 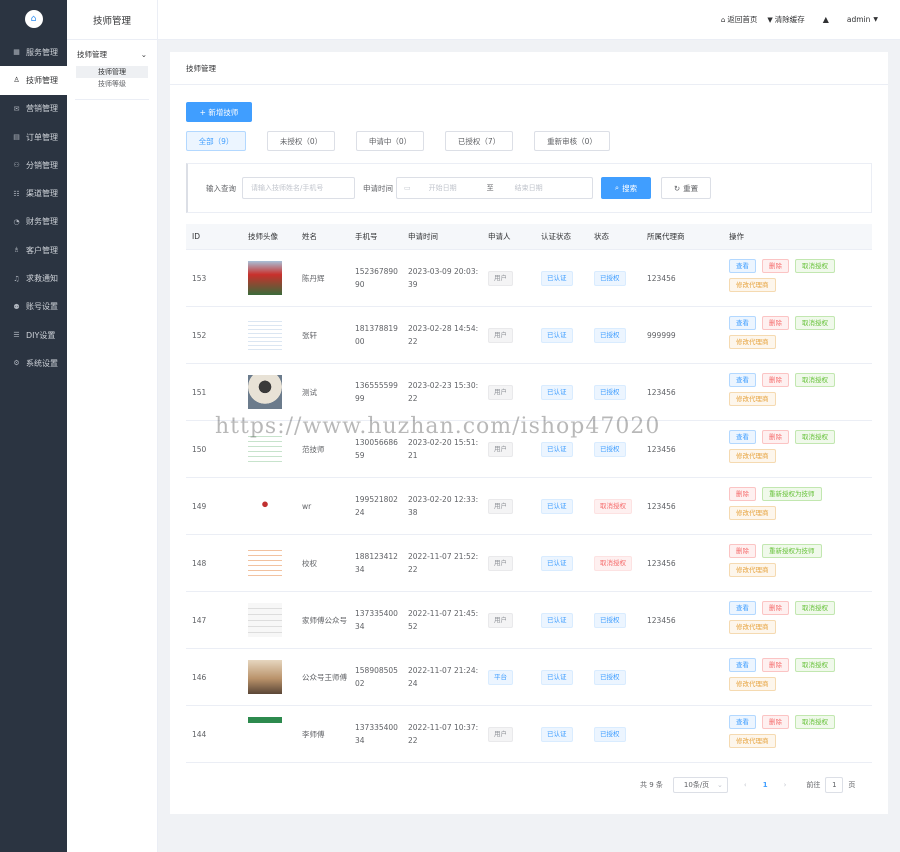 I want to click on tab-authorized: 已授权（7）, so click(x=479, y=141).